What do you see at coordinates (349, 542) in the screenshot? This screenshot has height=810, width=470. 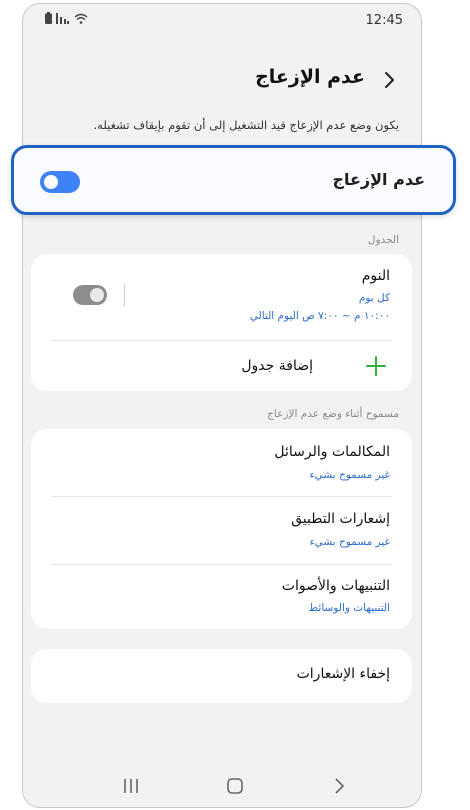 I see `app-notifications-subtitle: غير مسموح بشيء` at bounding box center [349, 542].